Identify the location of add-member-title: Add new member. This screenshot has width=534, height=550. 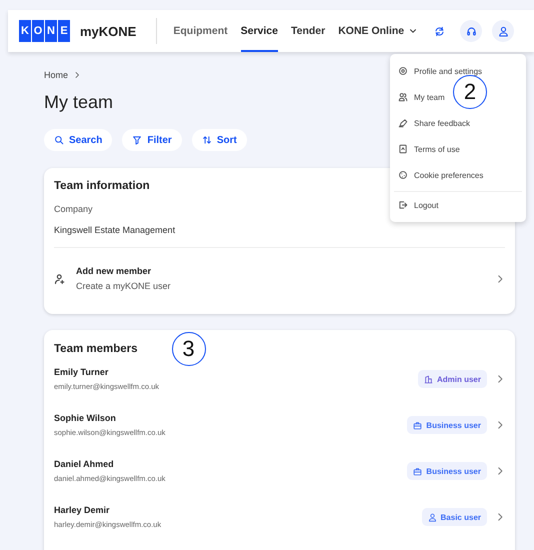
(280, 271).